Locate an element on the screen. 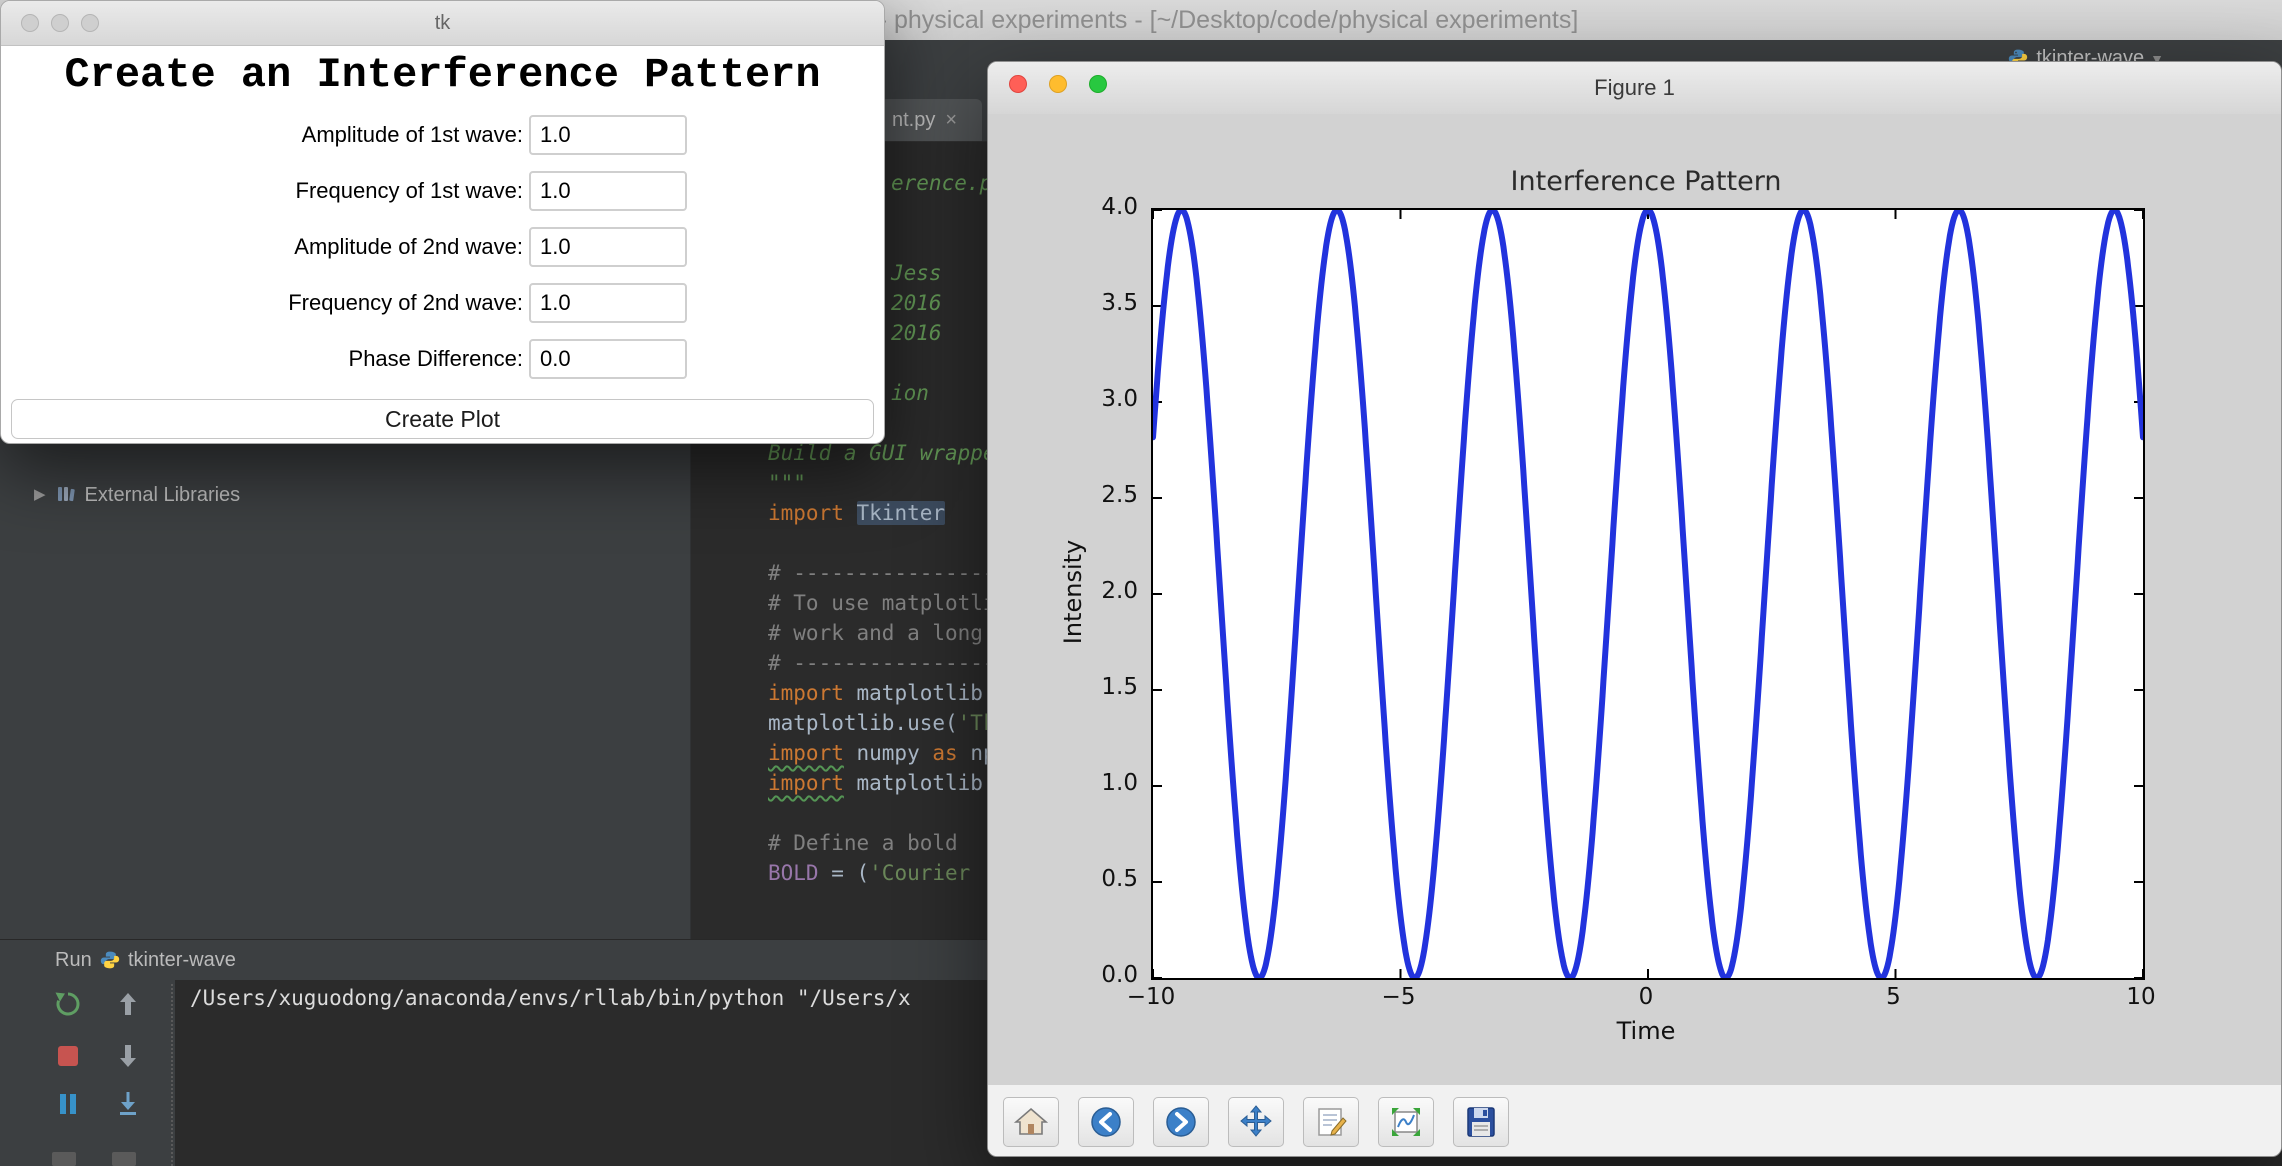 The image size is (2282, 1166). y-tick-label: 2.5 is located at coordinates (1119, 495).